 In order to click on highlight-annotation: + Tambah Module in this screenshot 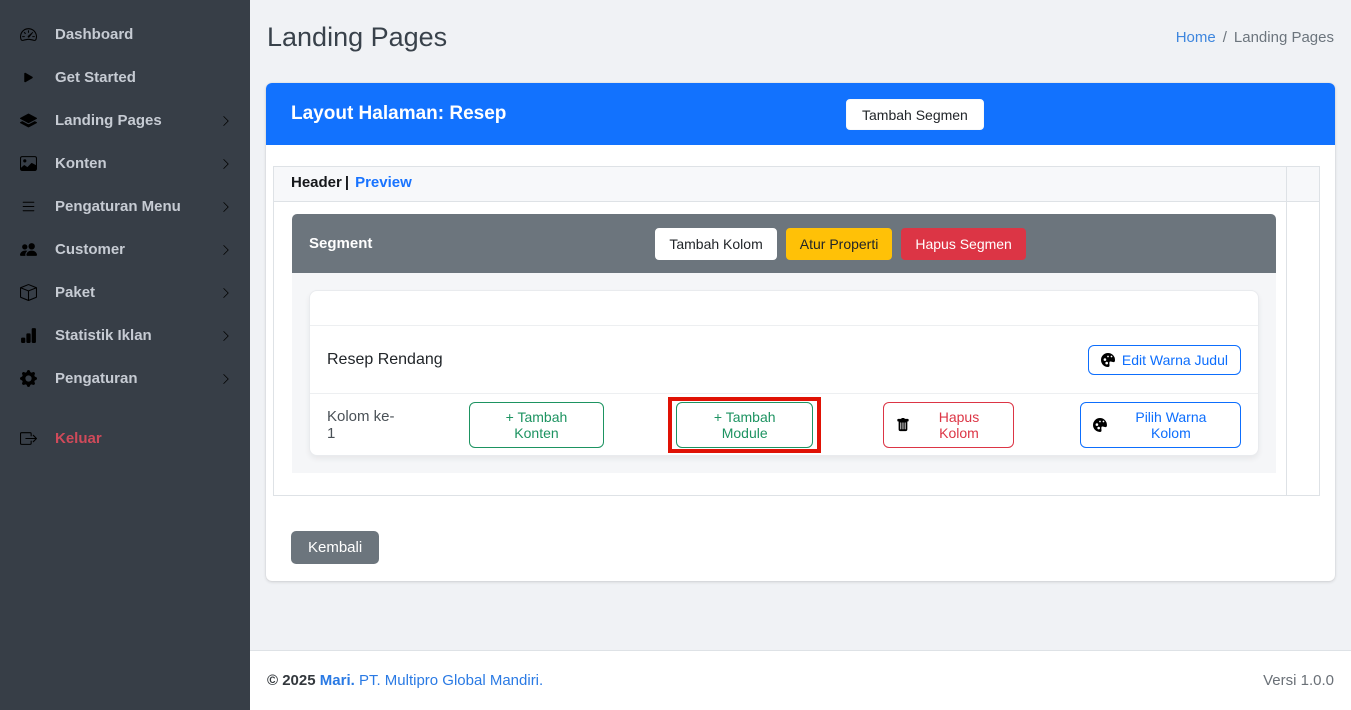, I will do `click(745, 424)`.